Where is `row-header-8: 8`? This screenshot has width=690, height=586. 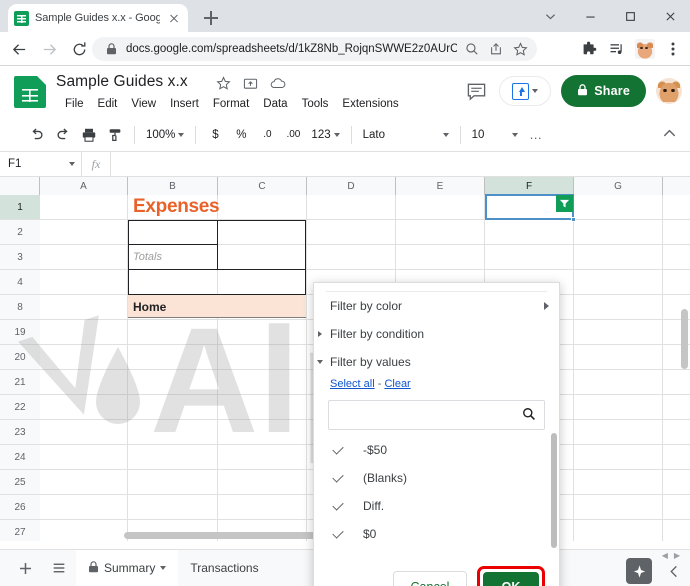
row-header-8: 8 is located at coordinates (20, 307).